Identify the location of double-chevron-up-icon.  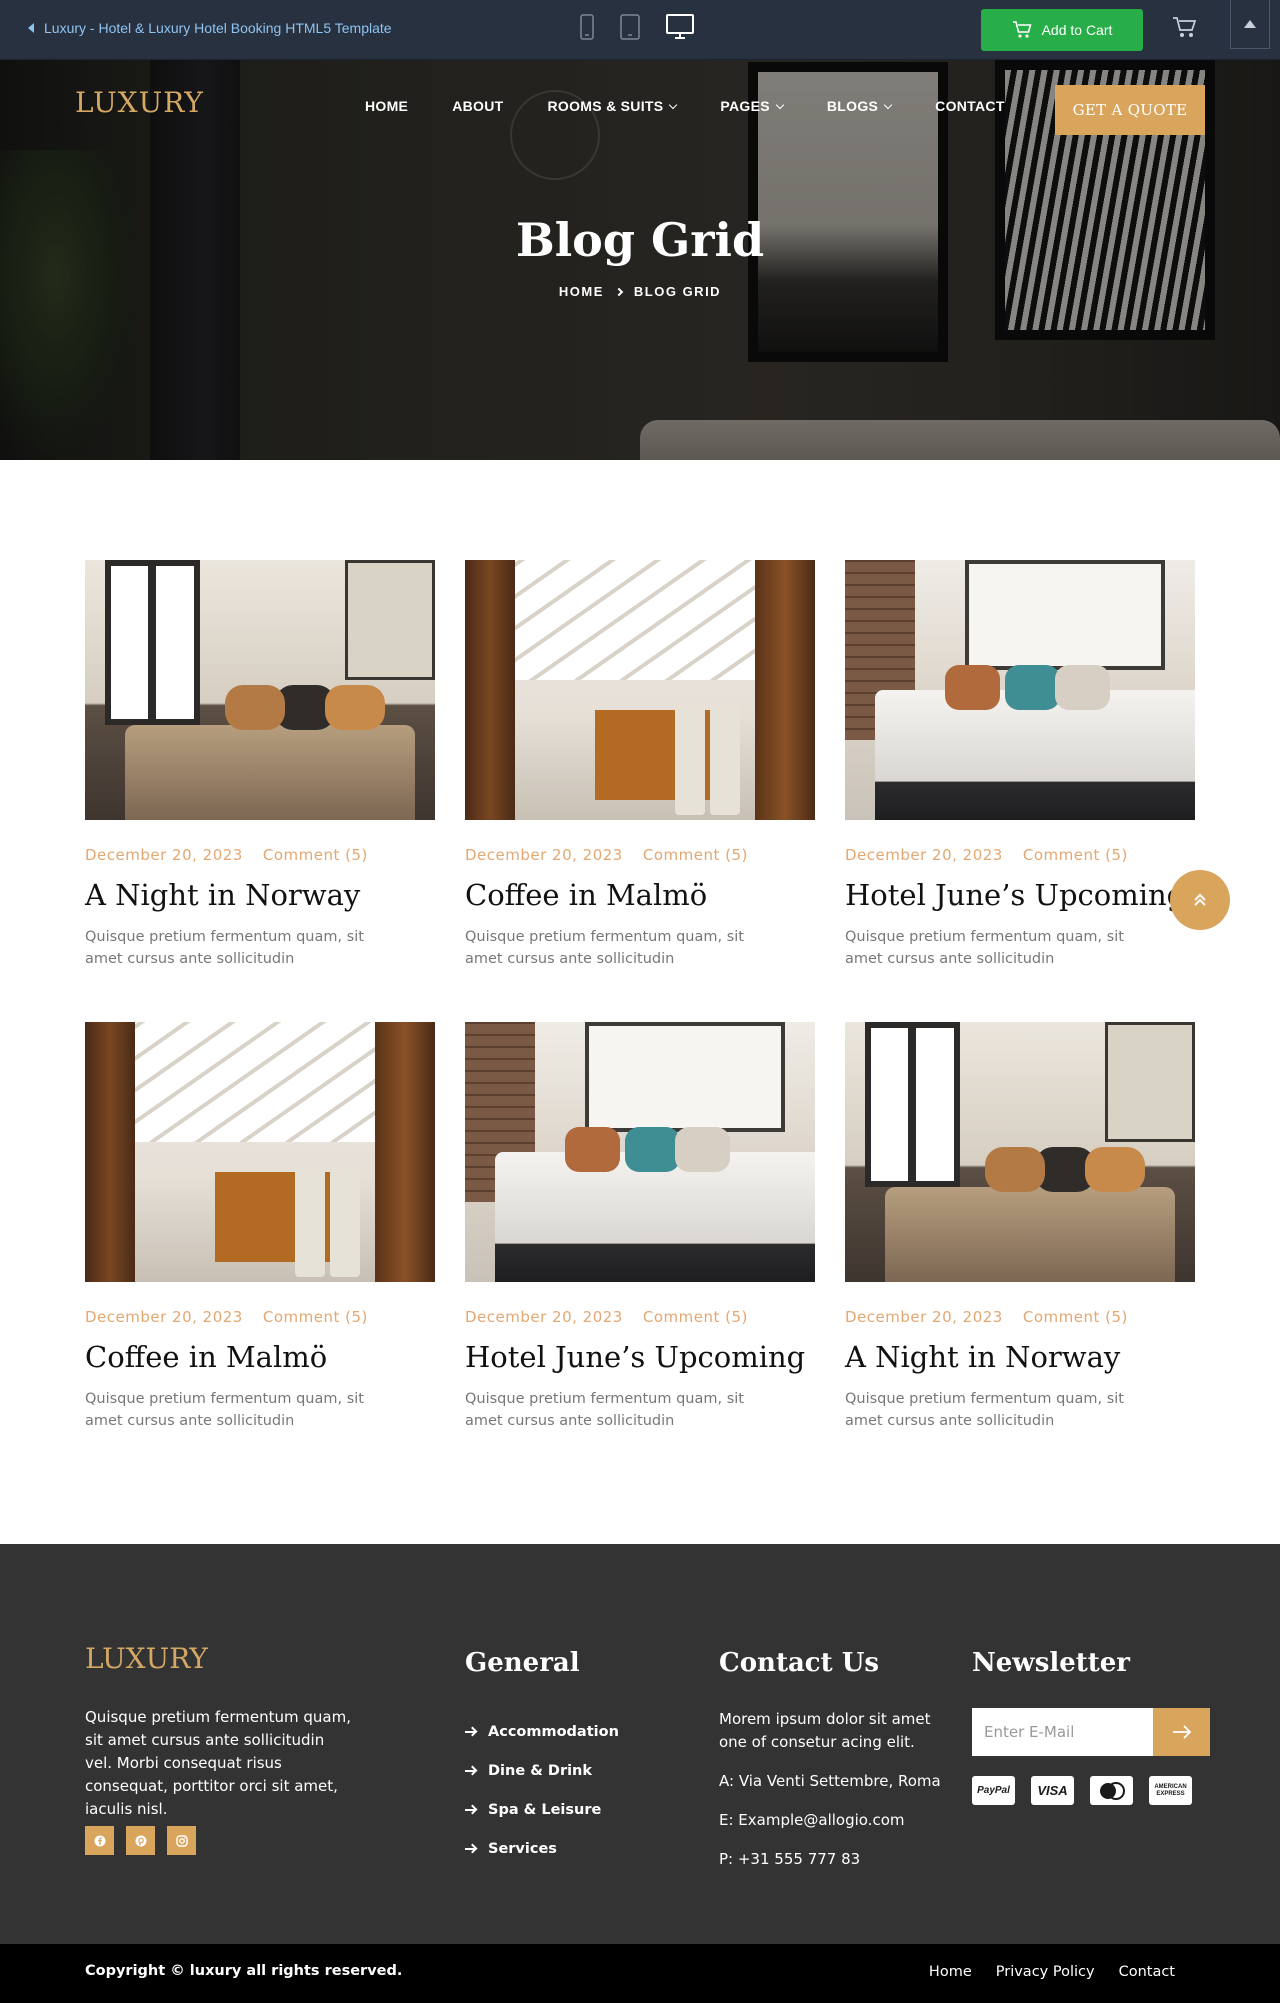
(1200, 899).